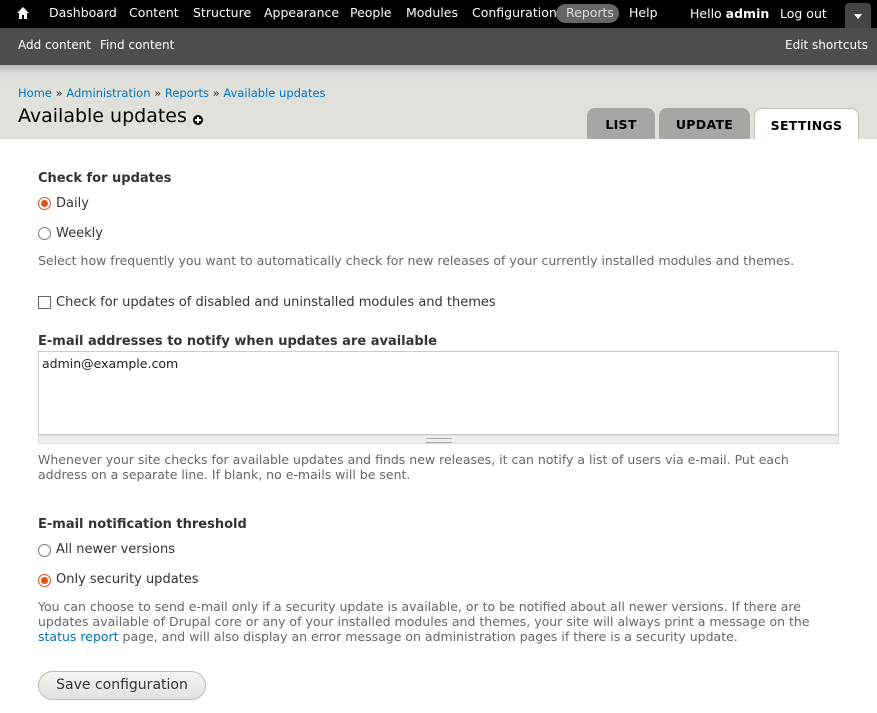 The width and height of the screenshot is (877, 713). What do you see at coordinates (621, 123) in the screenshot?
I see `tab-list: LIST` at bounding box center [621, 123].